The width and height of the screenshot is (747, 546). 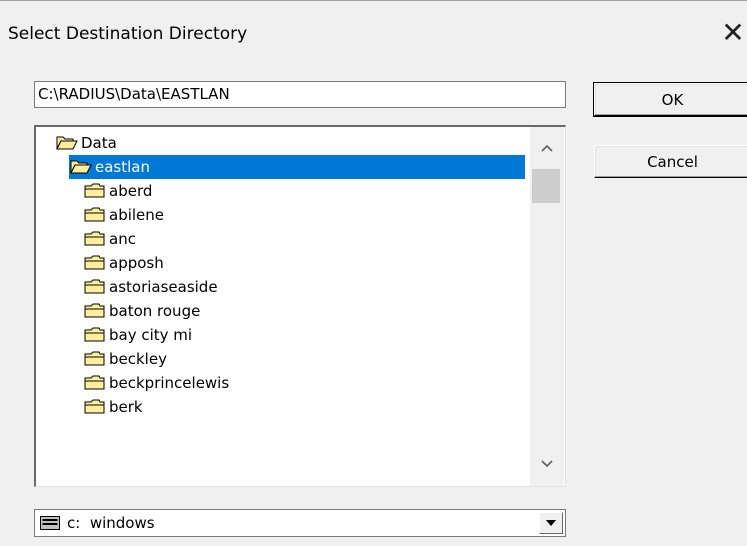 I want to click on destination-path-field: C:\RADIUS\Data\EASTLAN, so click(x=300, y=94).